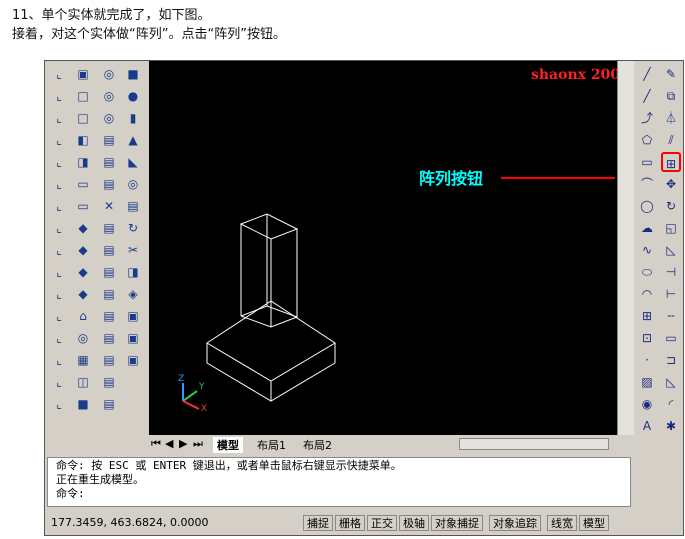  I want to click on offset-icon: ⫽, so click(671, 140).